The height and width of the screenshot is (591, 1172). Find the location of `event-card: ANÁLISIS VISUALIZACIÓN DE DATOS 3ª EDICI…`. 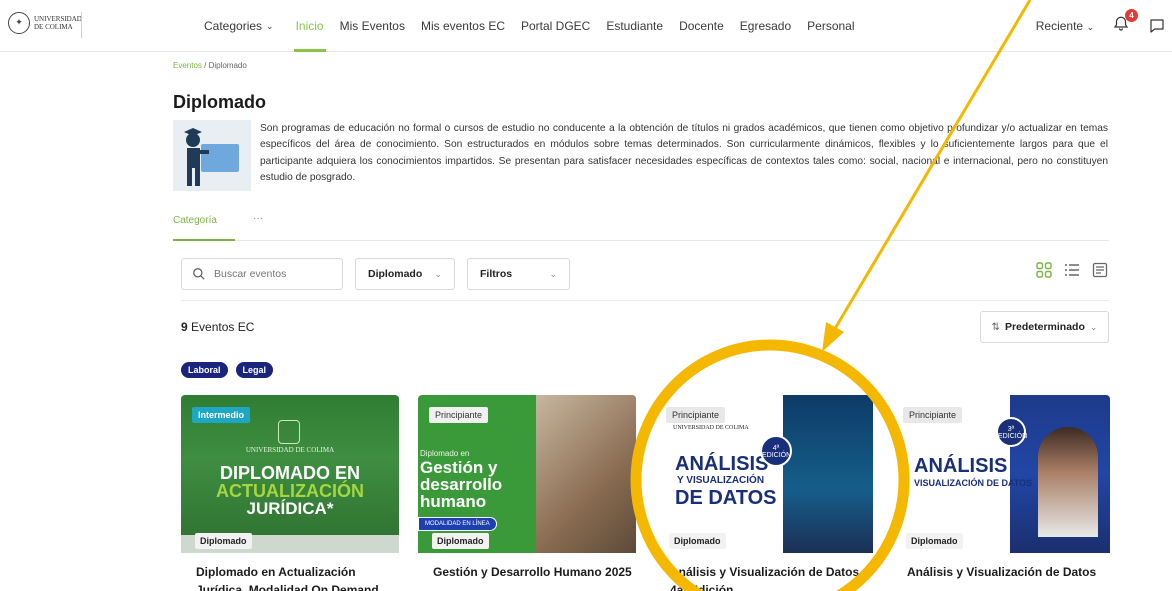

event-card: ANÁLISIS VISUALIZACIÓN DE DATOS 3ª EDICI… is located at coordinates (1001, 493).